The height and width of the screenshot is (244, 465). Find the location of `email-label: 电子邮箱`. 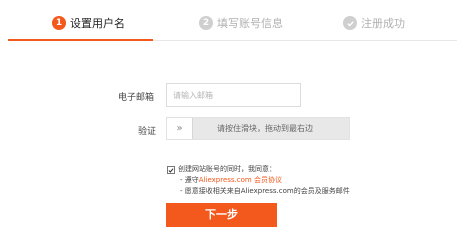

email-label: 电子邮箱 is located at coordinates (136, 98).